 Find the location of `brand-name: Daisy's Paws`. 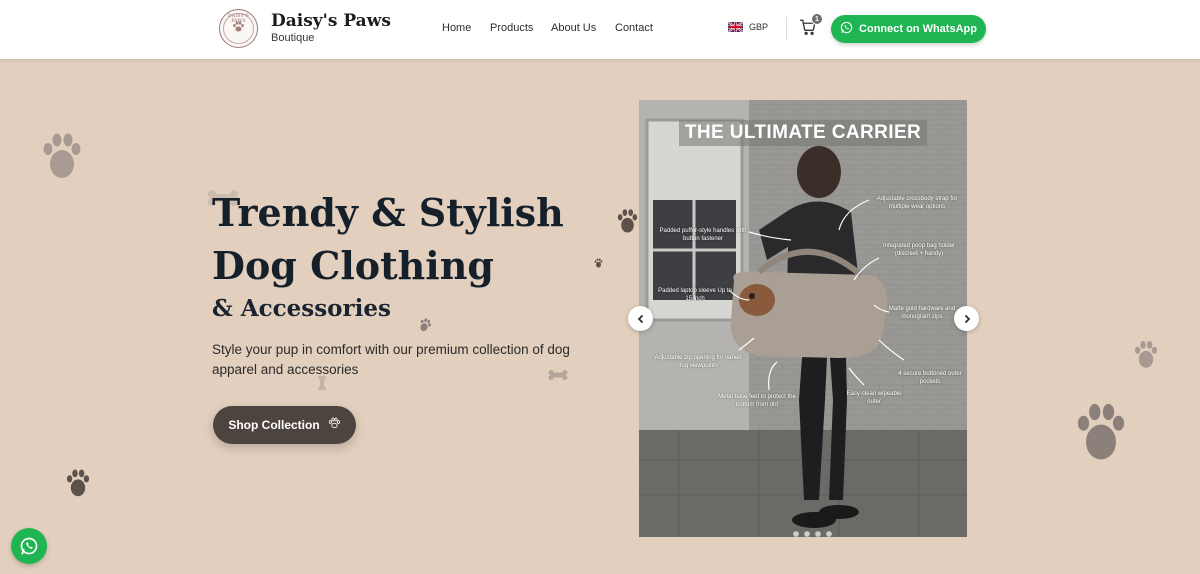

brand-name: Daisy's Paws is located at coordinates (331, 21).